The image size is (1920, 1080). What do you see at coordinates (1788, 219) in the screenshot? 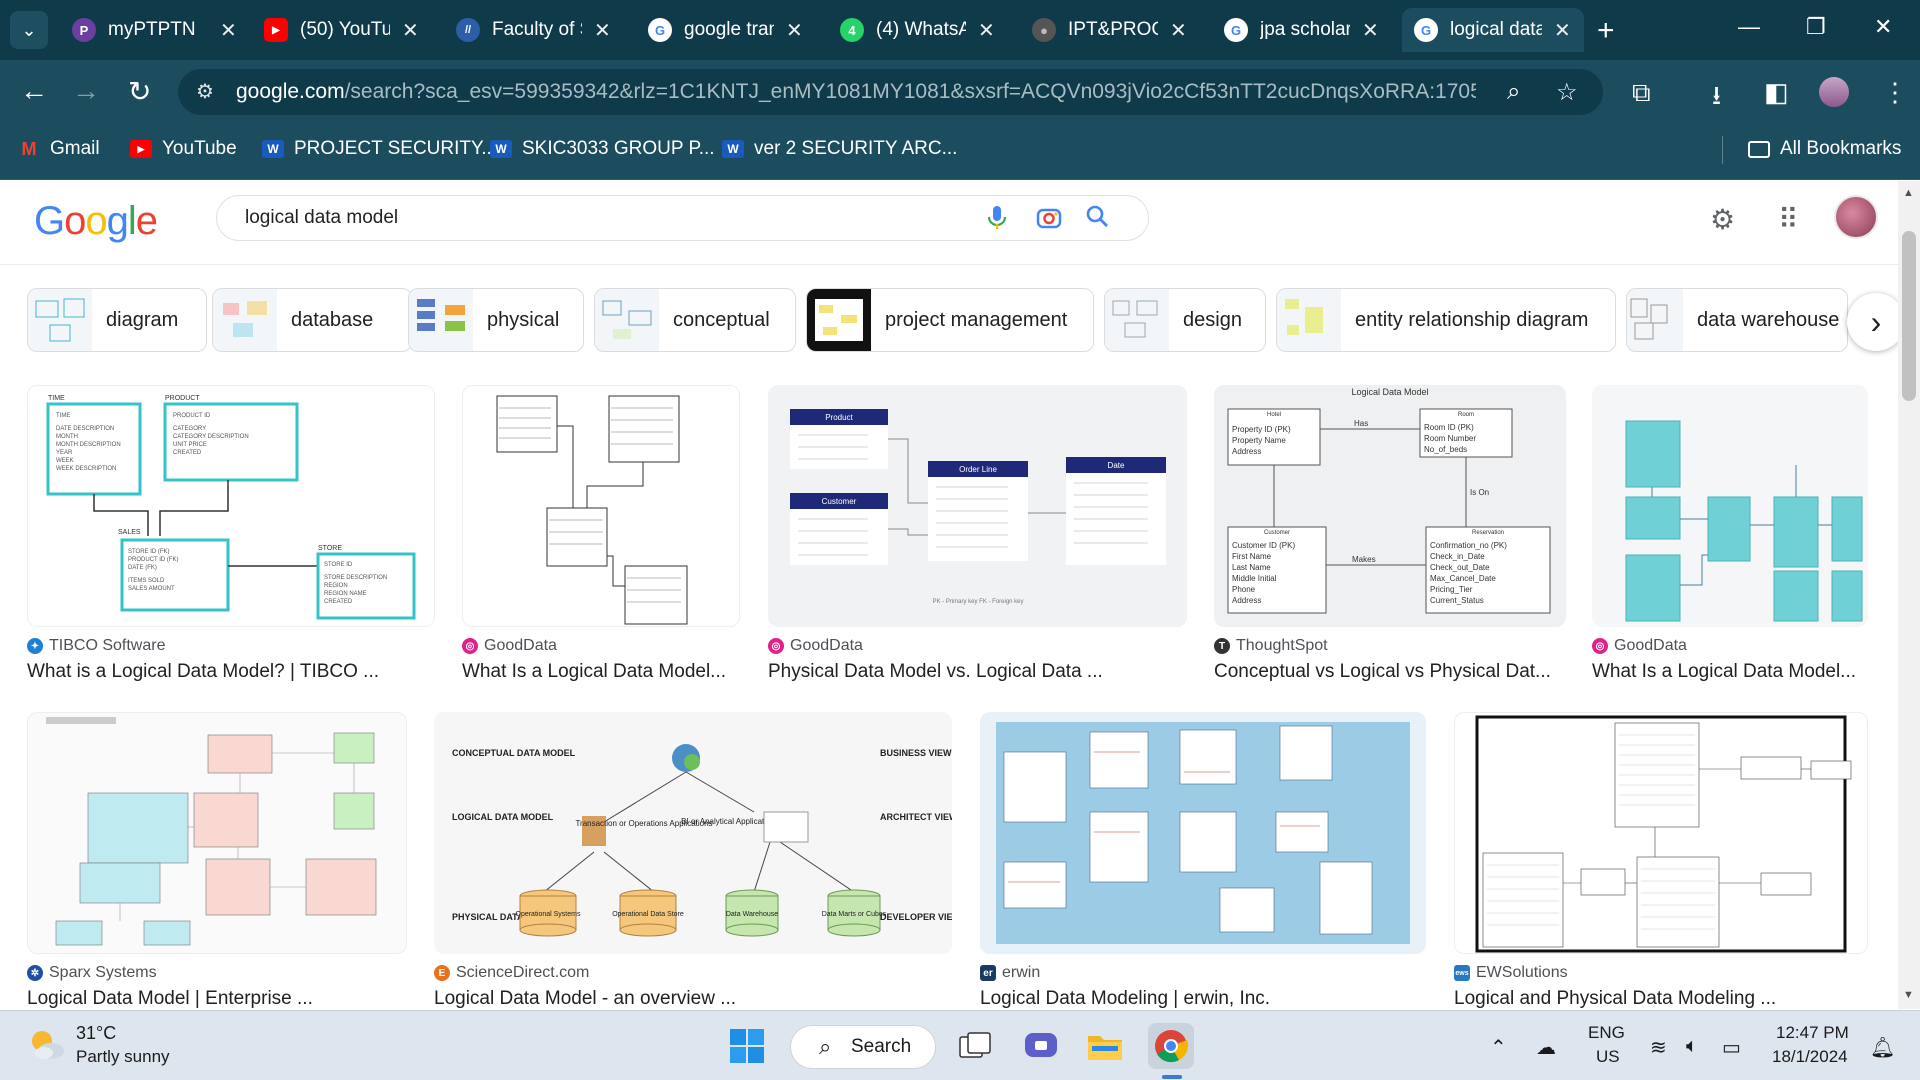
I see `apps-grid-icon: ⠿` at bounding box center [1788, 219].